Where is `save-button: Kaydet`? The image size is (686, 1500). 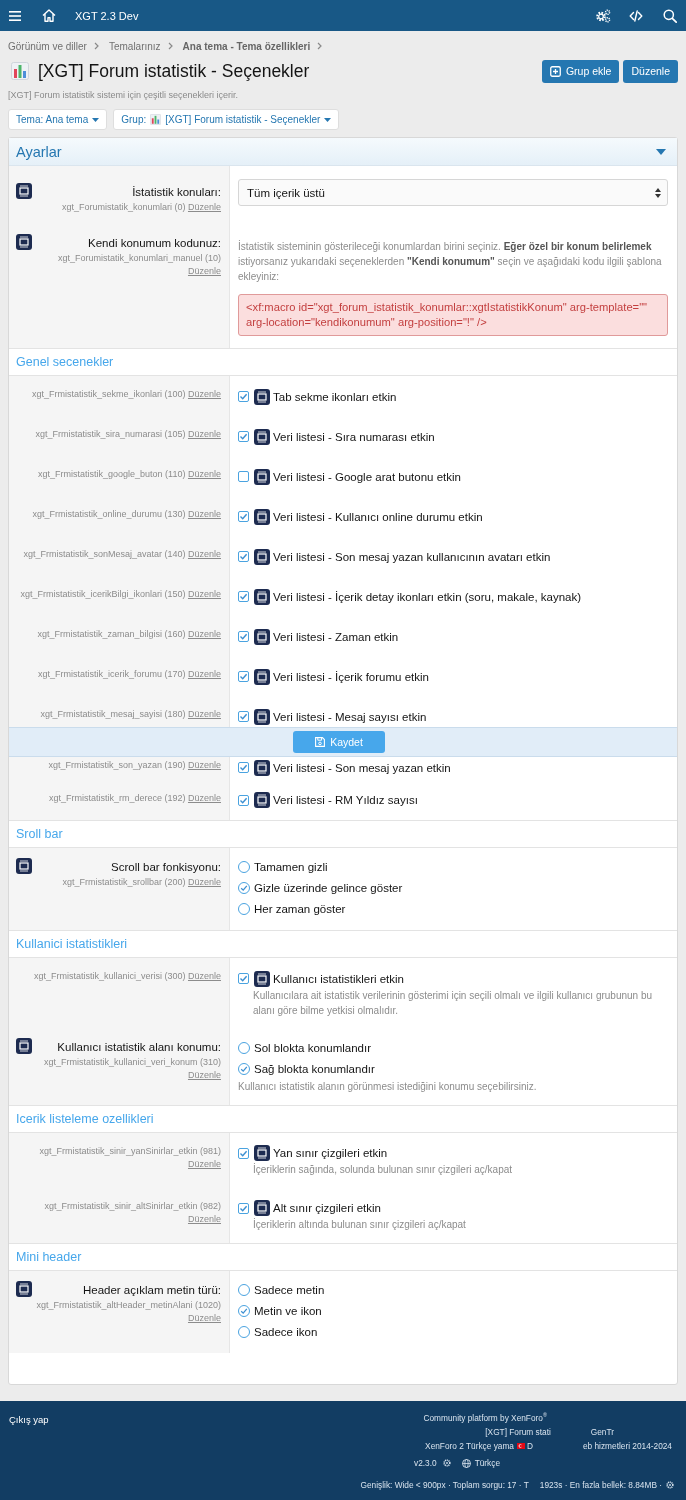
save-button: Kaydet is located at coordinates (339, 741).